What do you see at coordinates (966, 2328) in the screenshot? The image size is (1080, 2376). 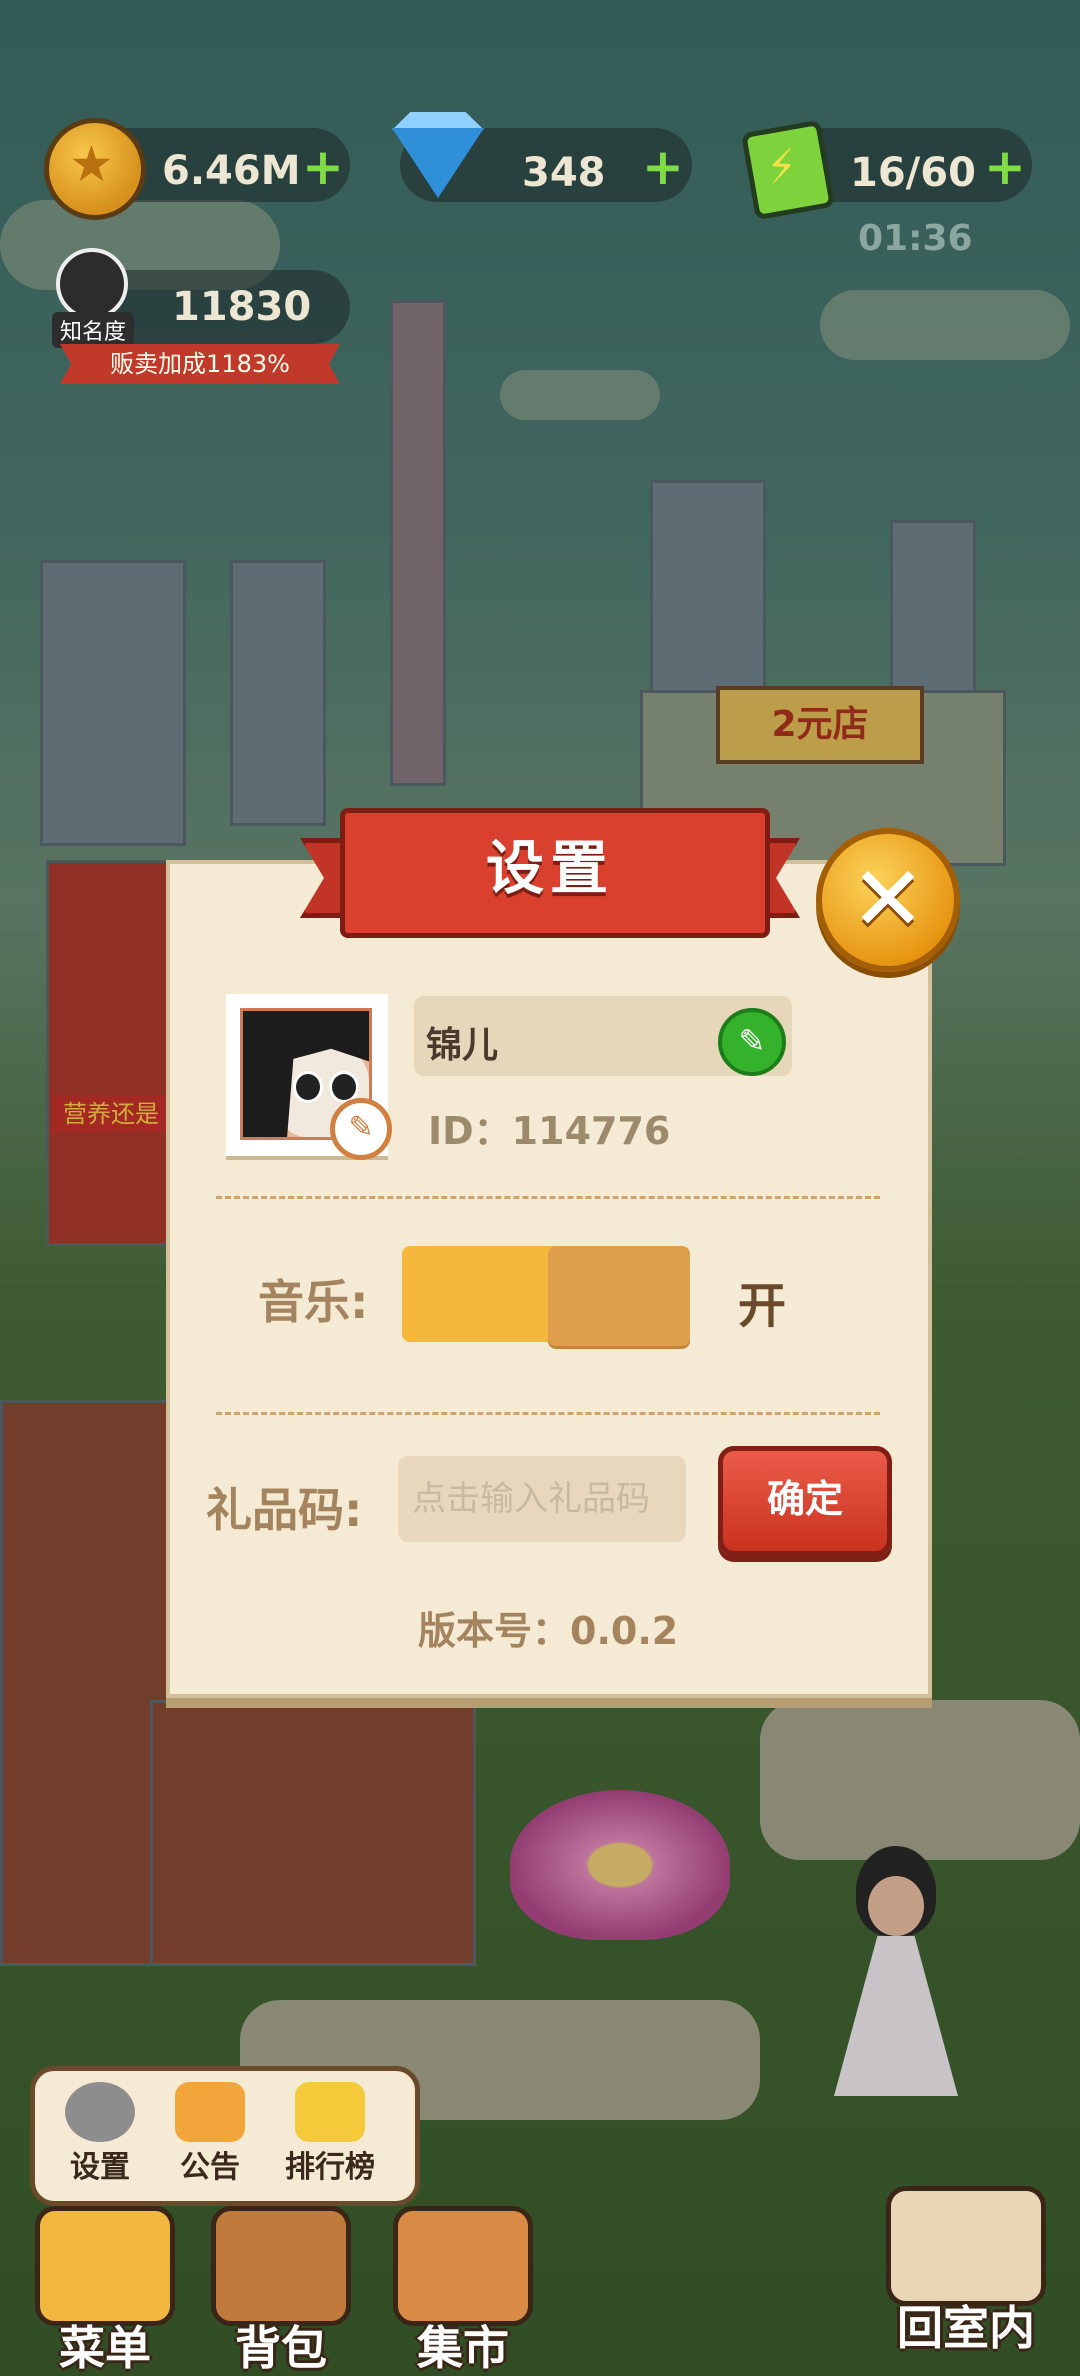 I see `return-indoor-label: 回室内` at bounding box center [966, 2328].